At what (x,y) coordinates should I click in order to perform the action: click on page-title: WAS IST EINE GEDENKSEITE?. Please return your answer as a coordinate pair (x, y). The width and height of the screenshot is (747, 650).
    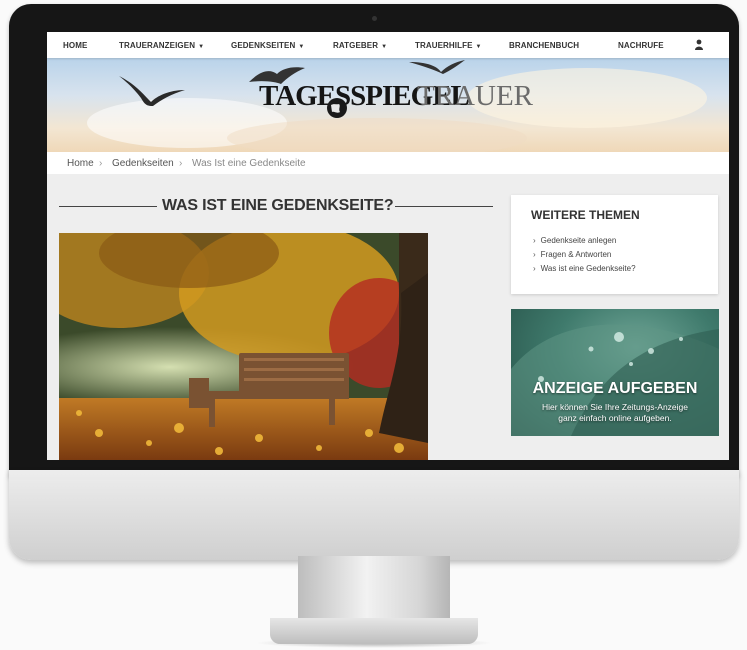
    Looking at the image, I should click on (278, 205).